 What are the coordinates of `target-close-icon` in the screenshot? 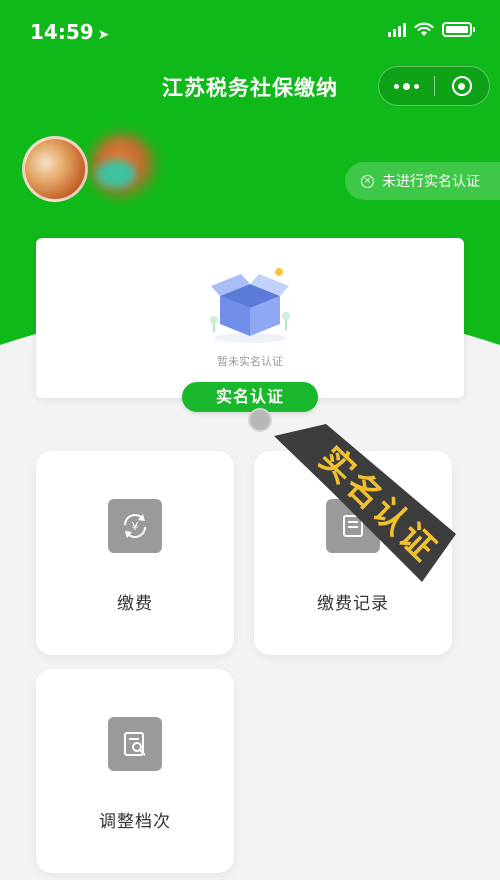 It's located at (461, 86).